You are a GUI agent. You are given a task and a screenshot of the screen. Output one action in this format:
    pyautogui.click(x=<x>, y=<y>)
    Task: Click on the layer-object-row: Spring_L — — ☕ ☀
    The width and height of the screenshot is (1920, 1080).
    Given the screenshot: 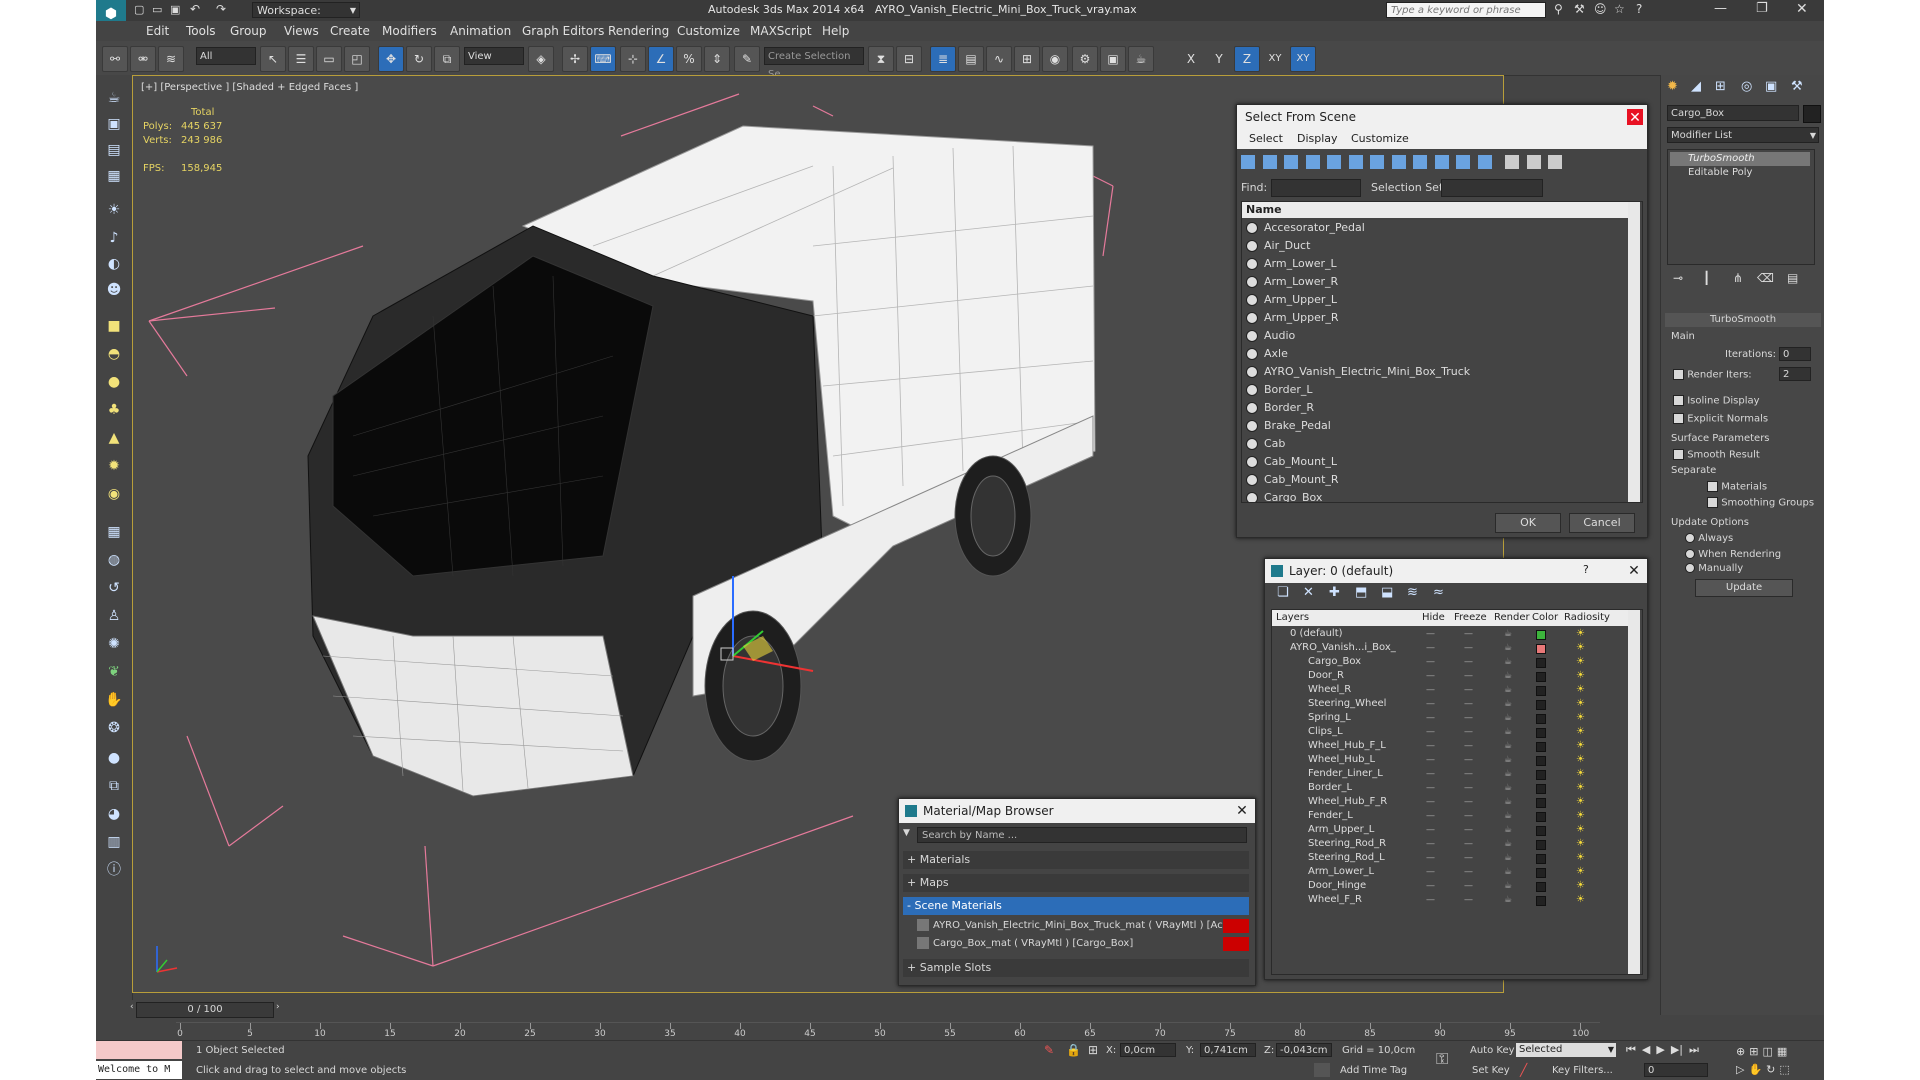 What is the action you would take?
    pyautogui.click(x=1450, y=718)
    